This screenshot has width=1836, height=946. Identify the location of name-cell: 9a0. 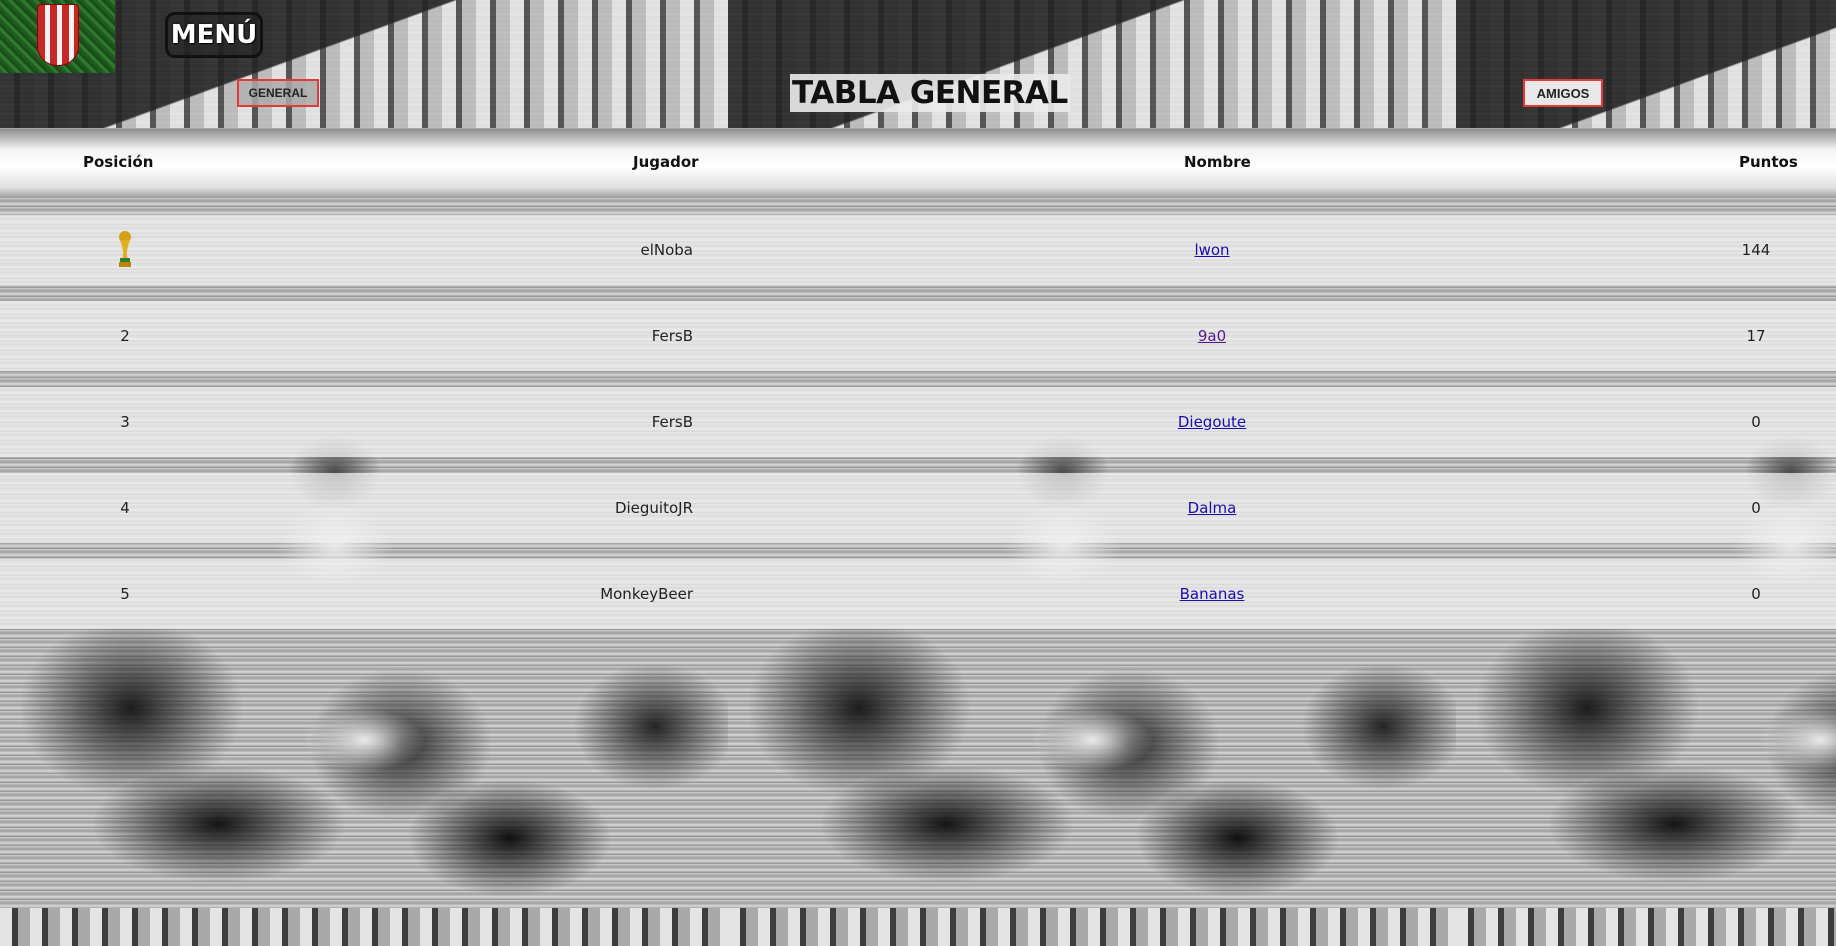
(1212, 336).